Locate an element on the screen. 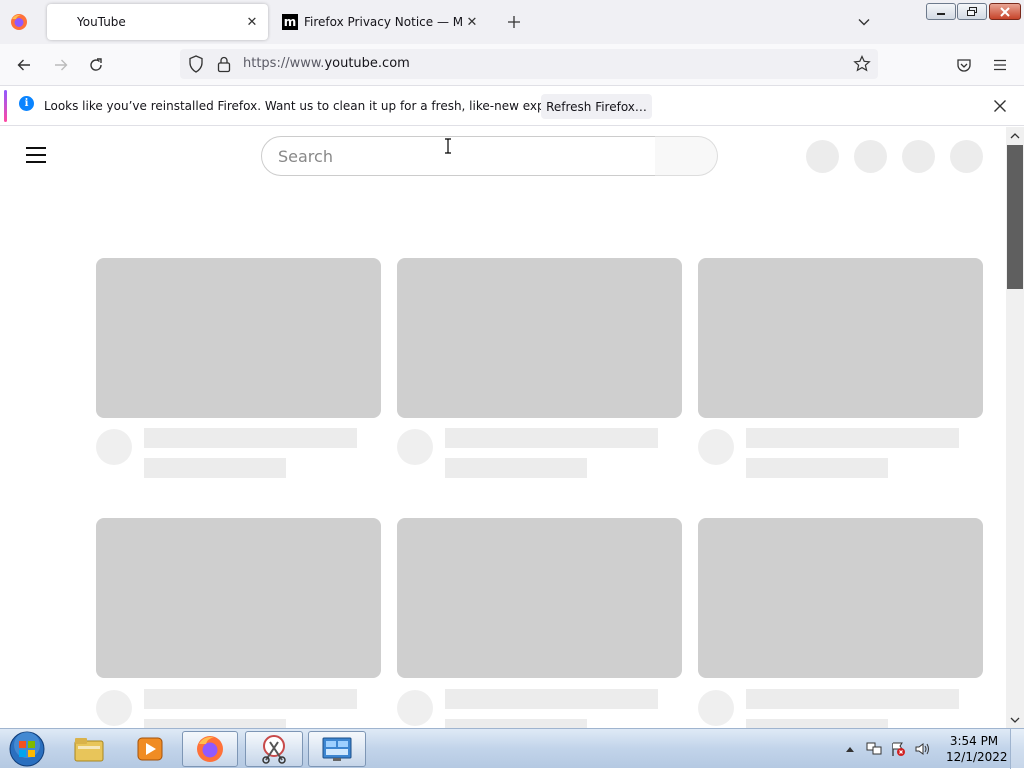 This screenshot has height=769, width=1024. action-center-tray-button is located at coordinates (898, 749).